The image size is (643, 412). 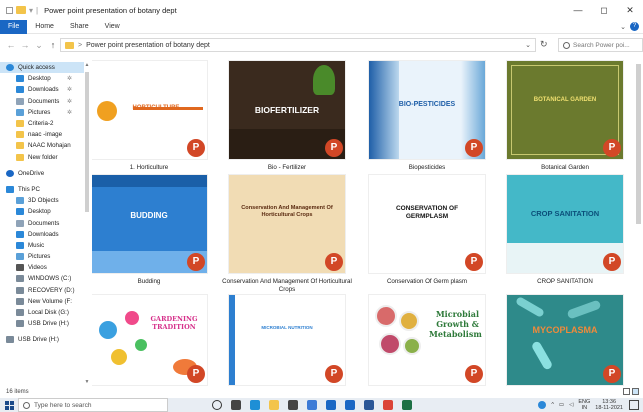 What do you see at coordinates (48, 313) in the screenshot?
I see `sidebar-item-label: Local Disk (G:)` at bounding box center [48, 313].